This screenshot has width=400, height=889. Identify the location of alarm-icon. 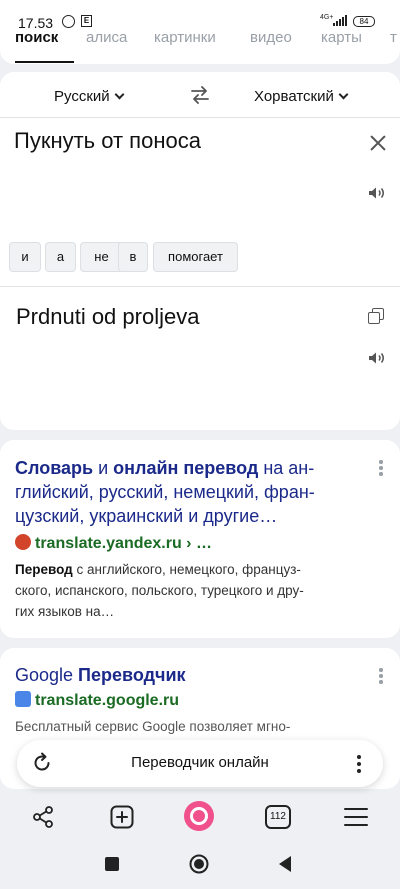
(68, 21).